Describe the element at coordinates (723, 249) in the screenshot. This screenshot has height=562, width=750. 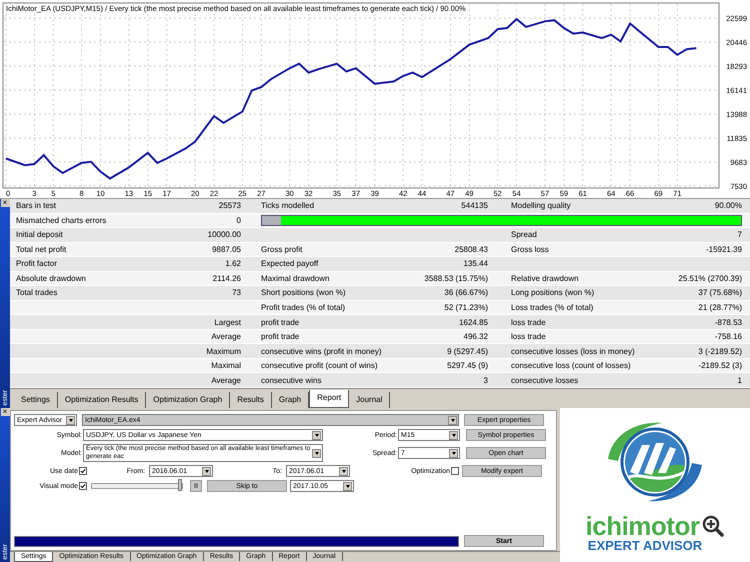
I see `report-value: -15921.39` at that location.